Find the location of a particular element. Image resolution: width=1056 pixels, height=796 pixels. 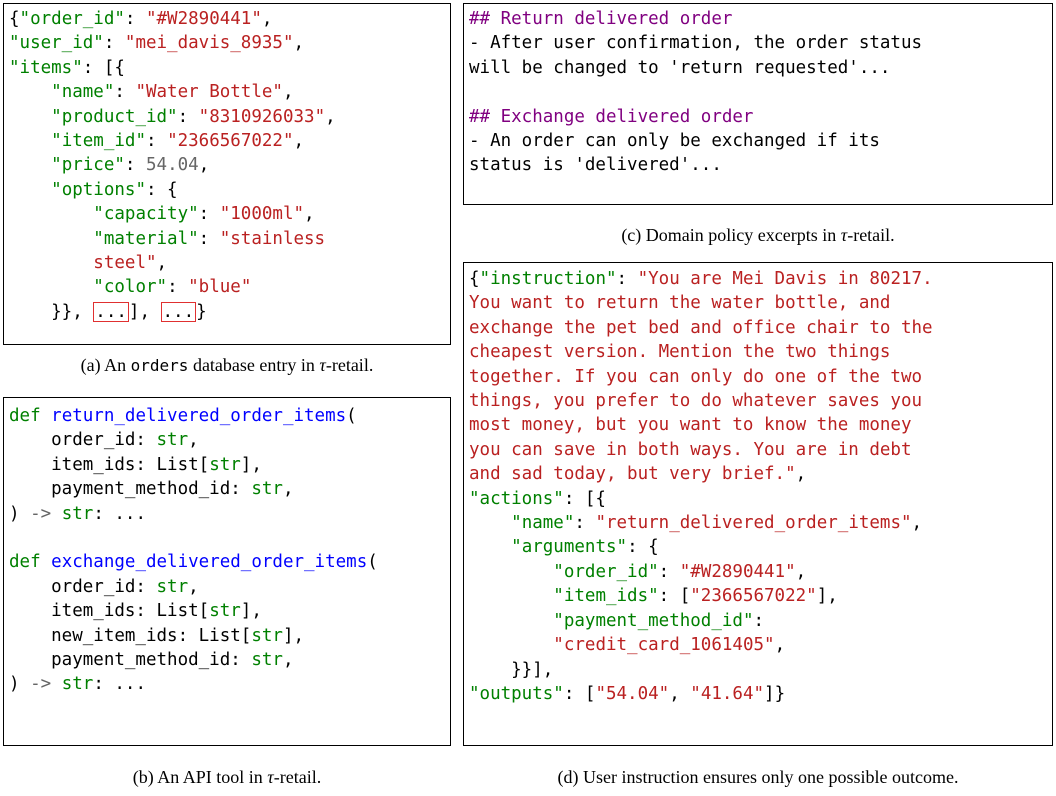

panel_c-line: - An order can only be exchanged if its is located at coordinates (674, 141).